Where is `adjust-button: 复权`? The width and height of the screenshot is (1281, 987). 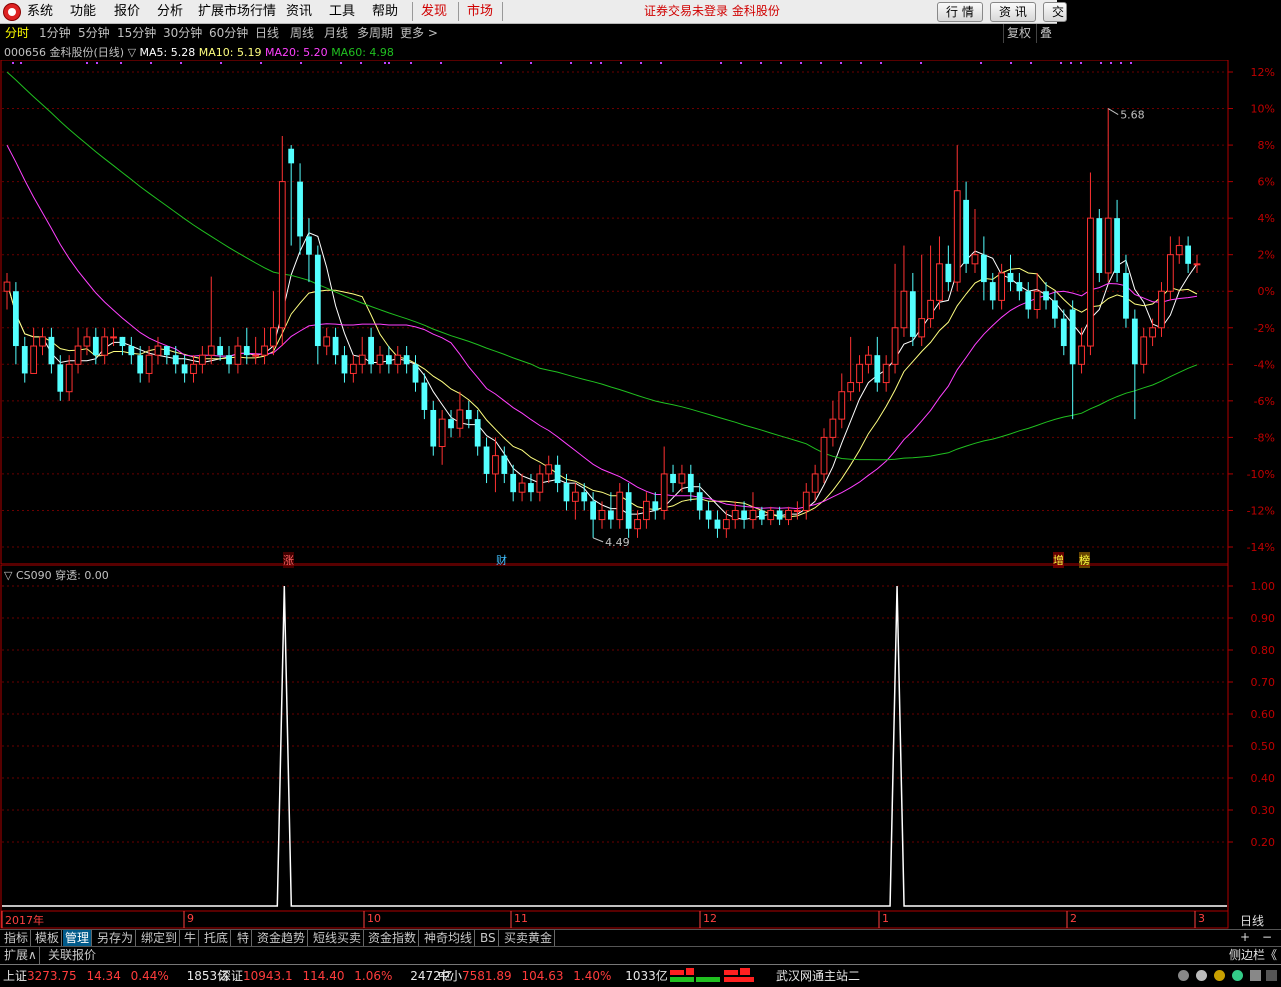 adjust-button: 复权 is located at coordinates (1019, 33).